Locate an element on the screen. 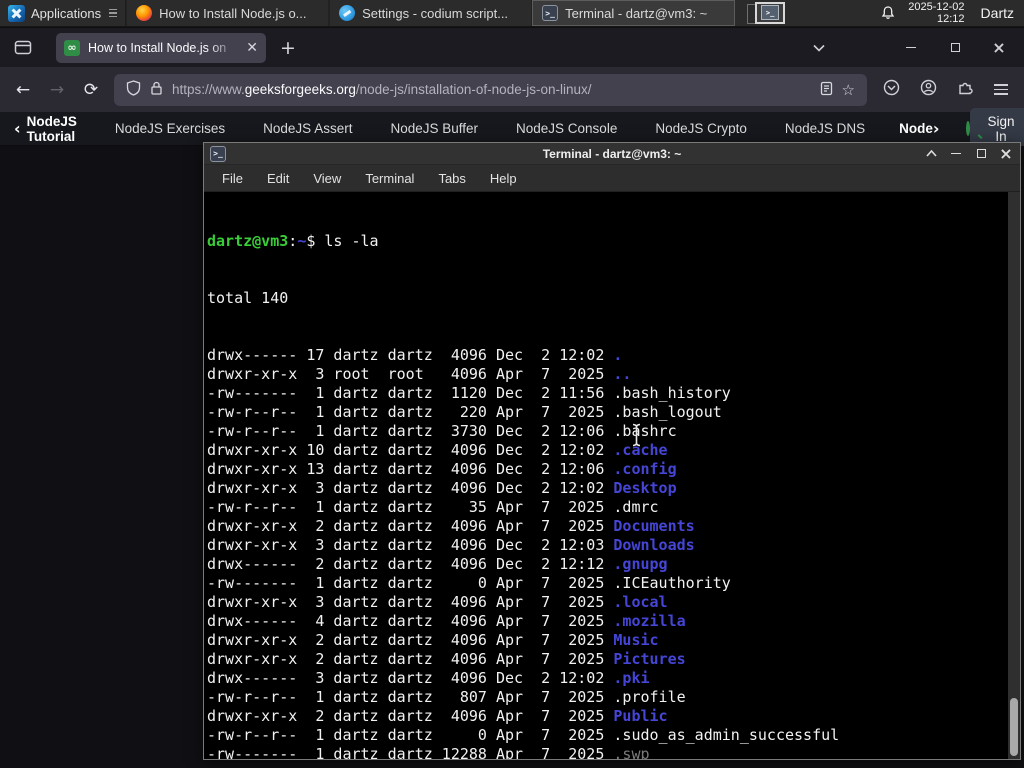 This screenshot has width=1024, height=768. file-name: .local is located at coordinates (640, 602).